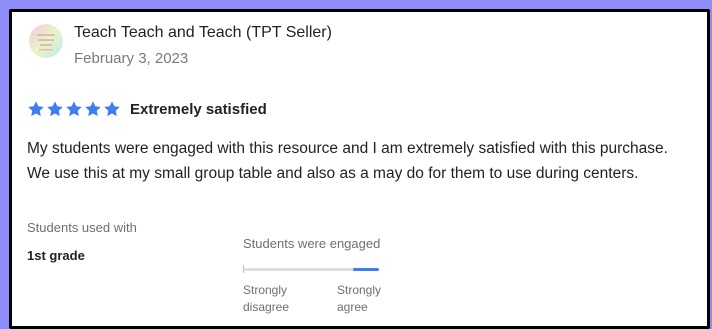  What do you see at coordinates (311, 269) in the screenshot?
I see `engagement-scale` at bounding box center [311, 269].